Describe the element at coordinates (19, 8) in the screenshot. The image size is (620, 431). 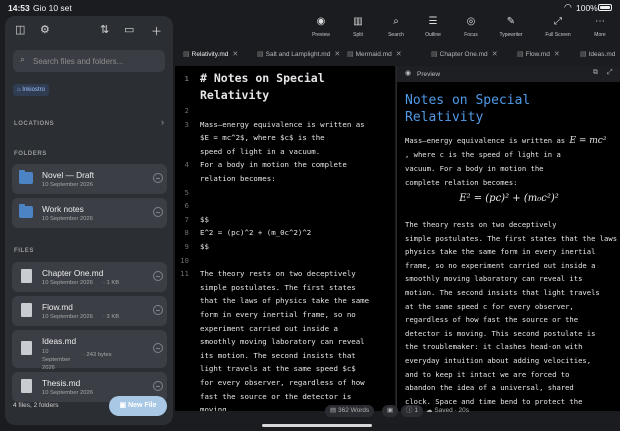
I see `status-time: 14:53` at that location.